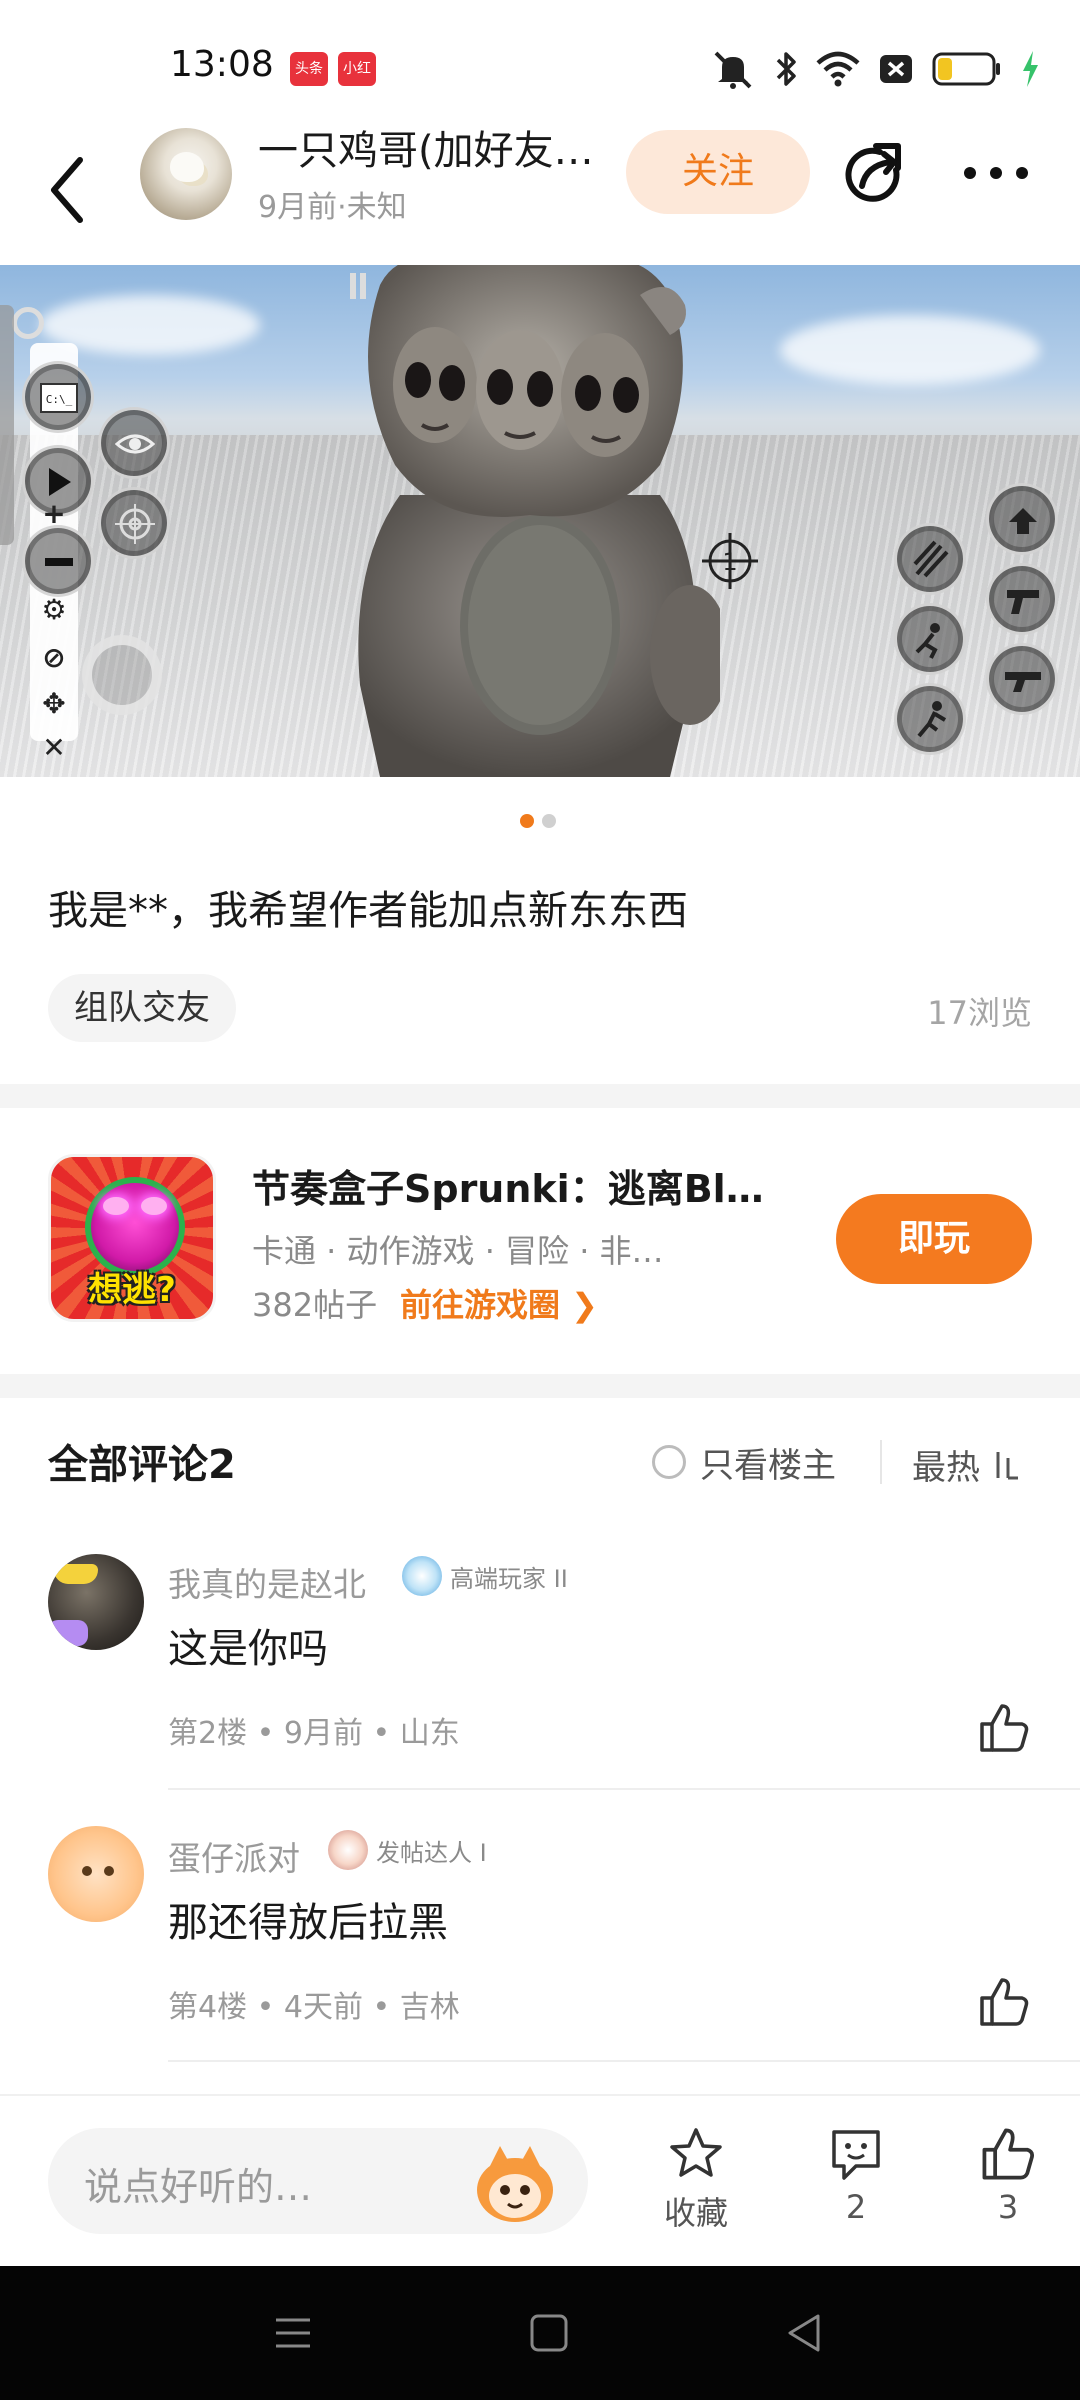  What do you see at coordinates (142, 1465) in the screenshot?
I see `comments-title: 全部评论2` at bounding box center [142, 1465].